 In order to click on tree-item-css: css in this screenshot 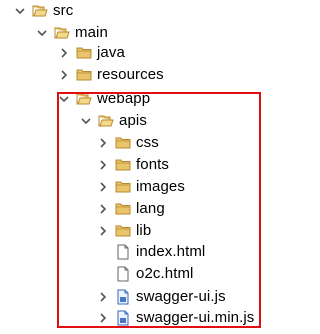, I will do `click(127, 143)`.